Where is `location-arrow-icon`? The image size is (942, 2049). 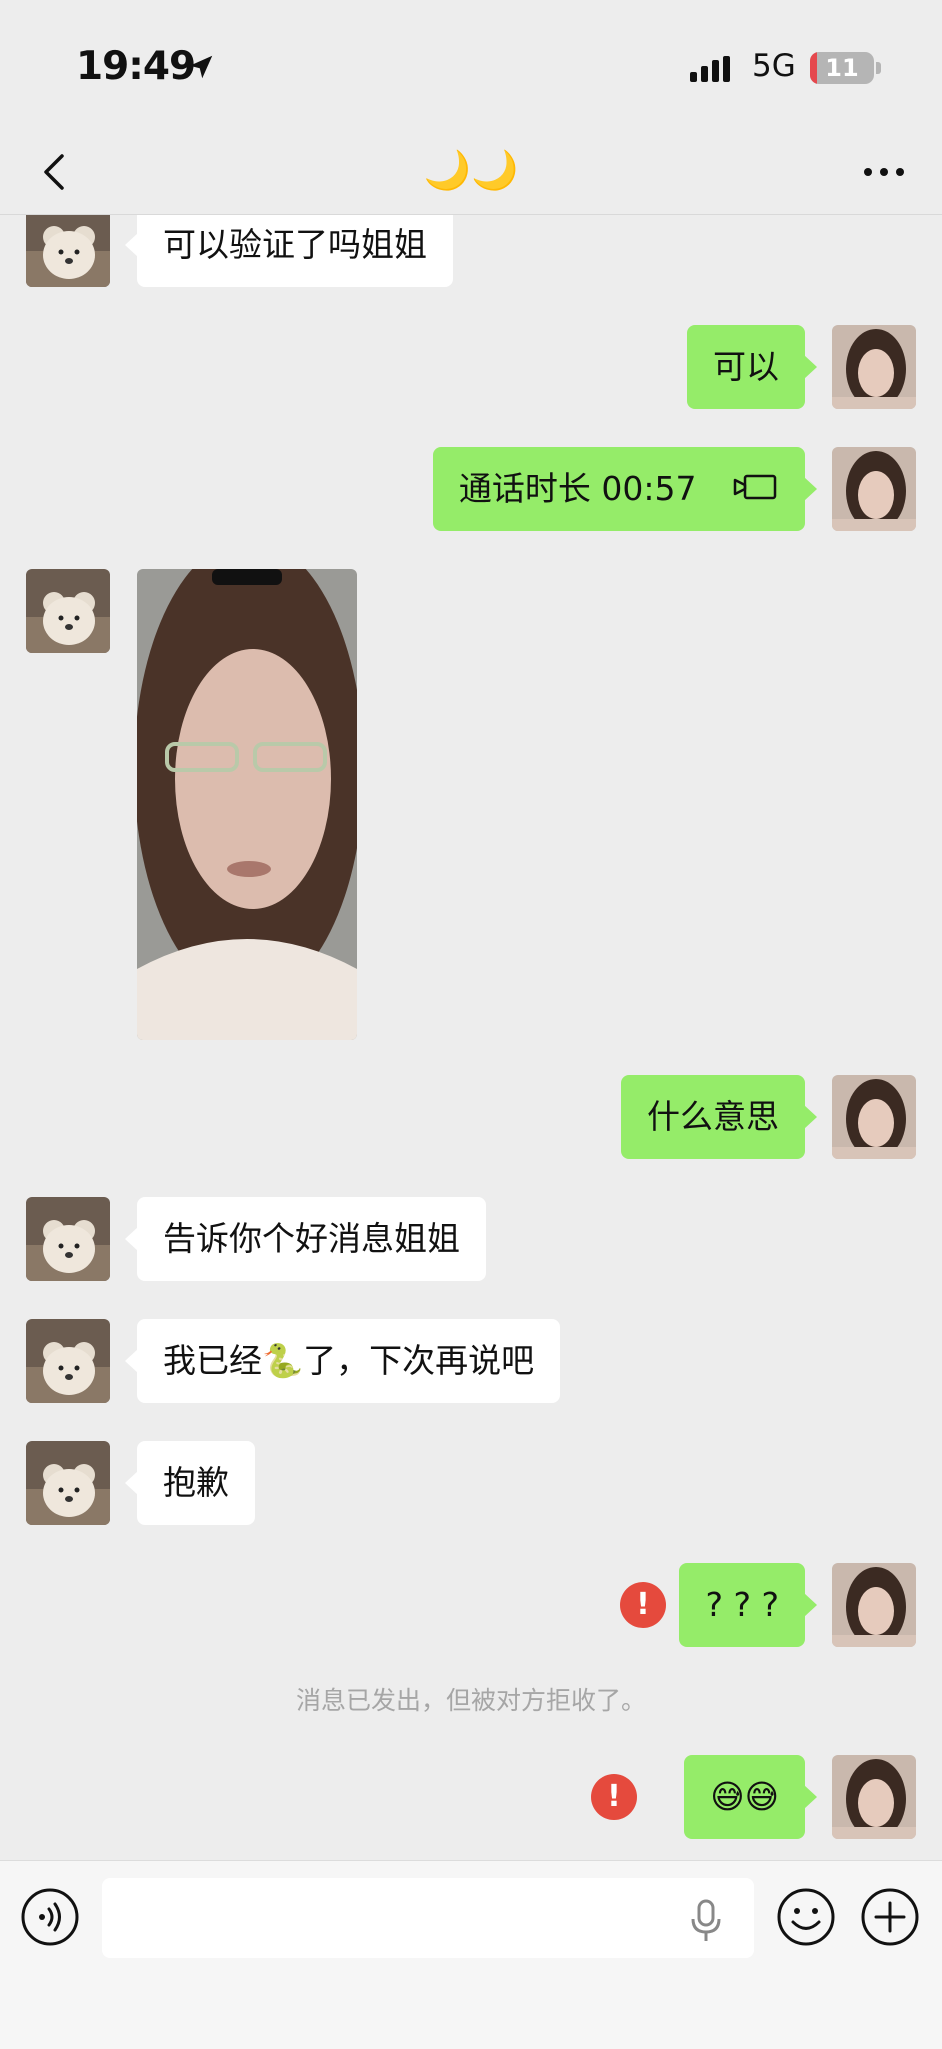 location-arrow-icon is located at coordinates (201, 69).